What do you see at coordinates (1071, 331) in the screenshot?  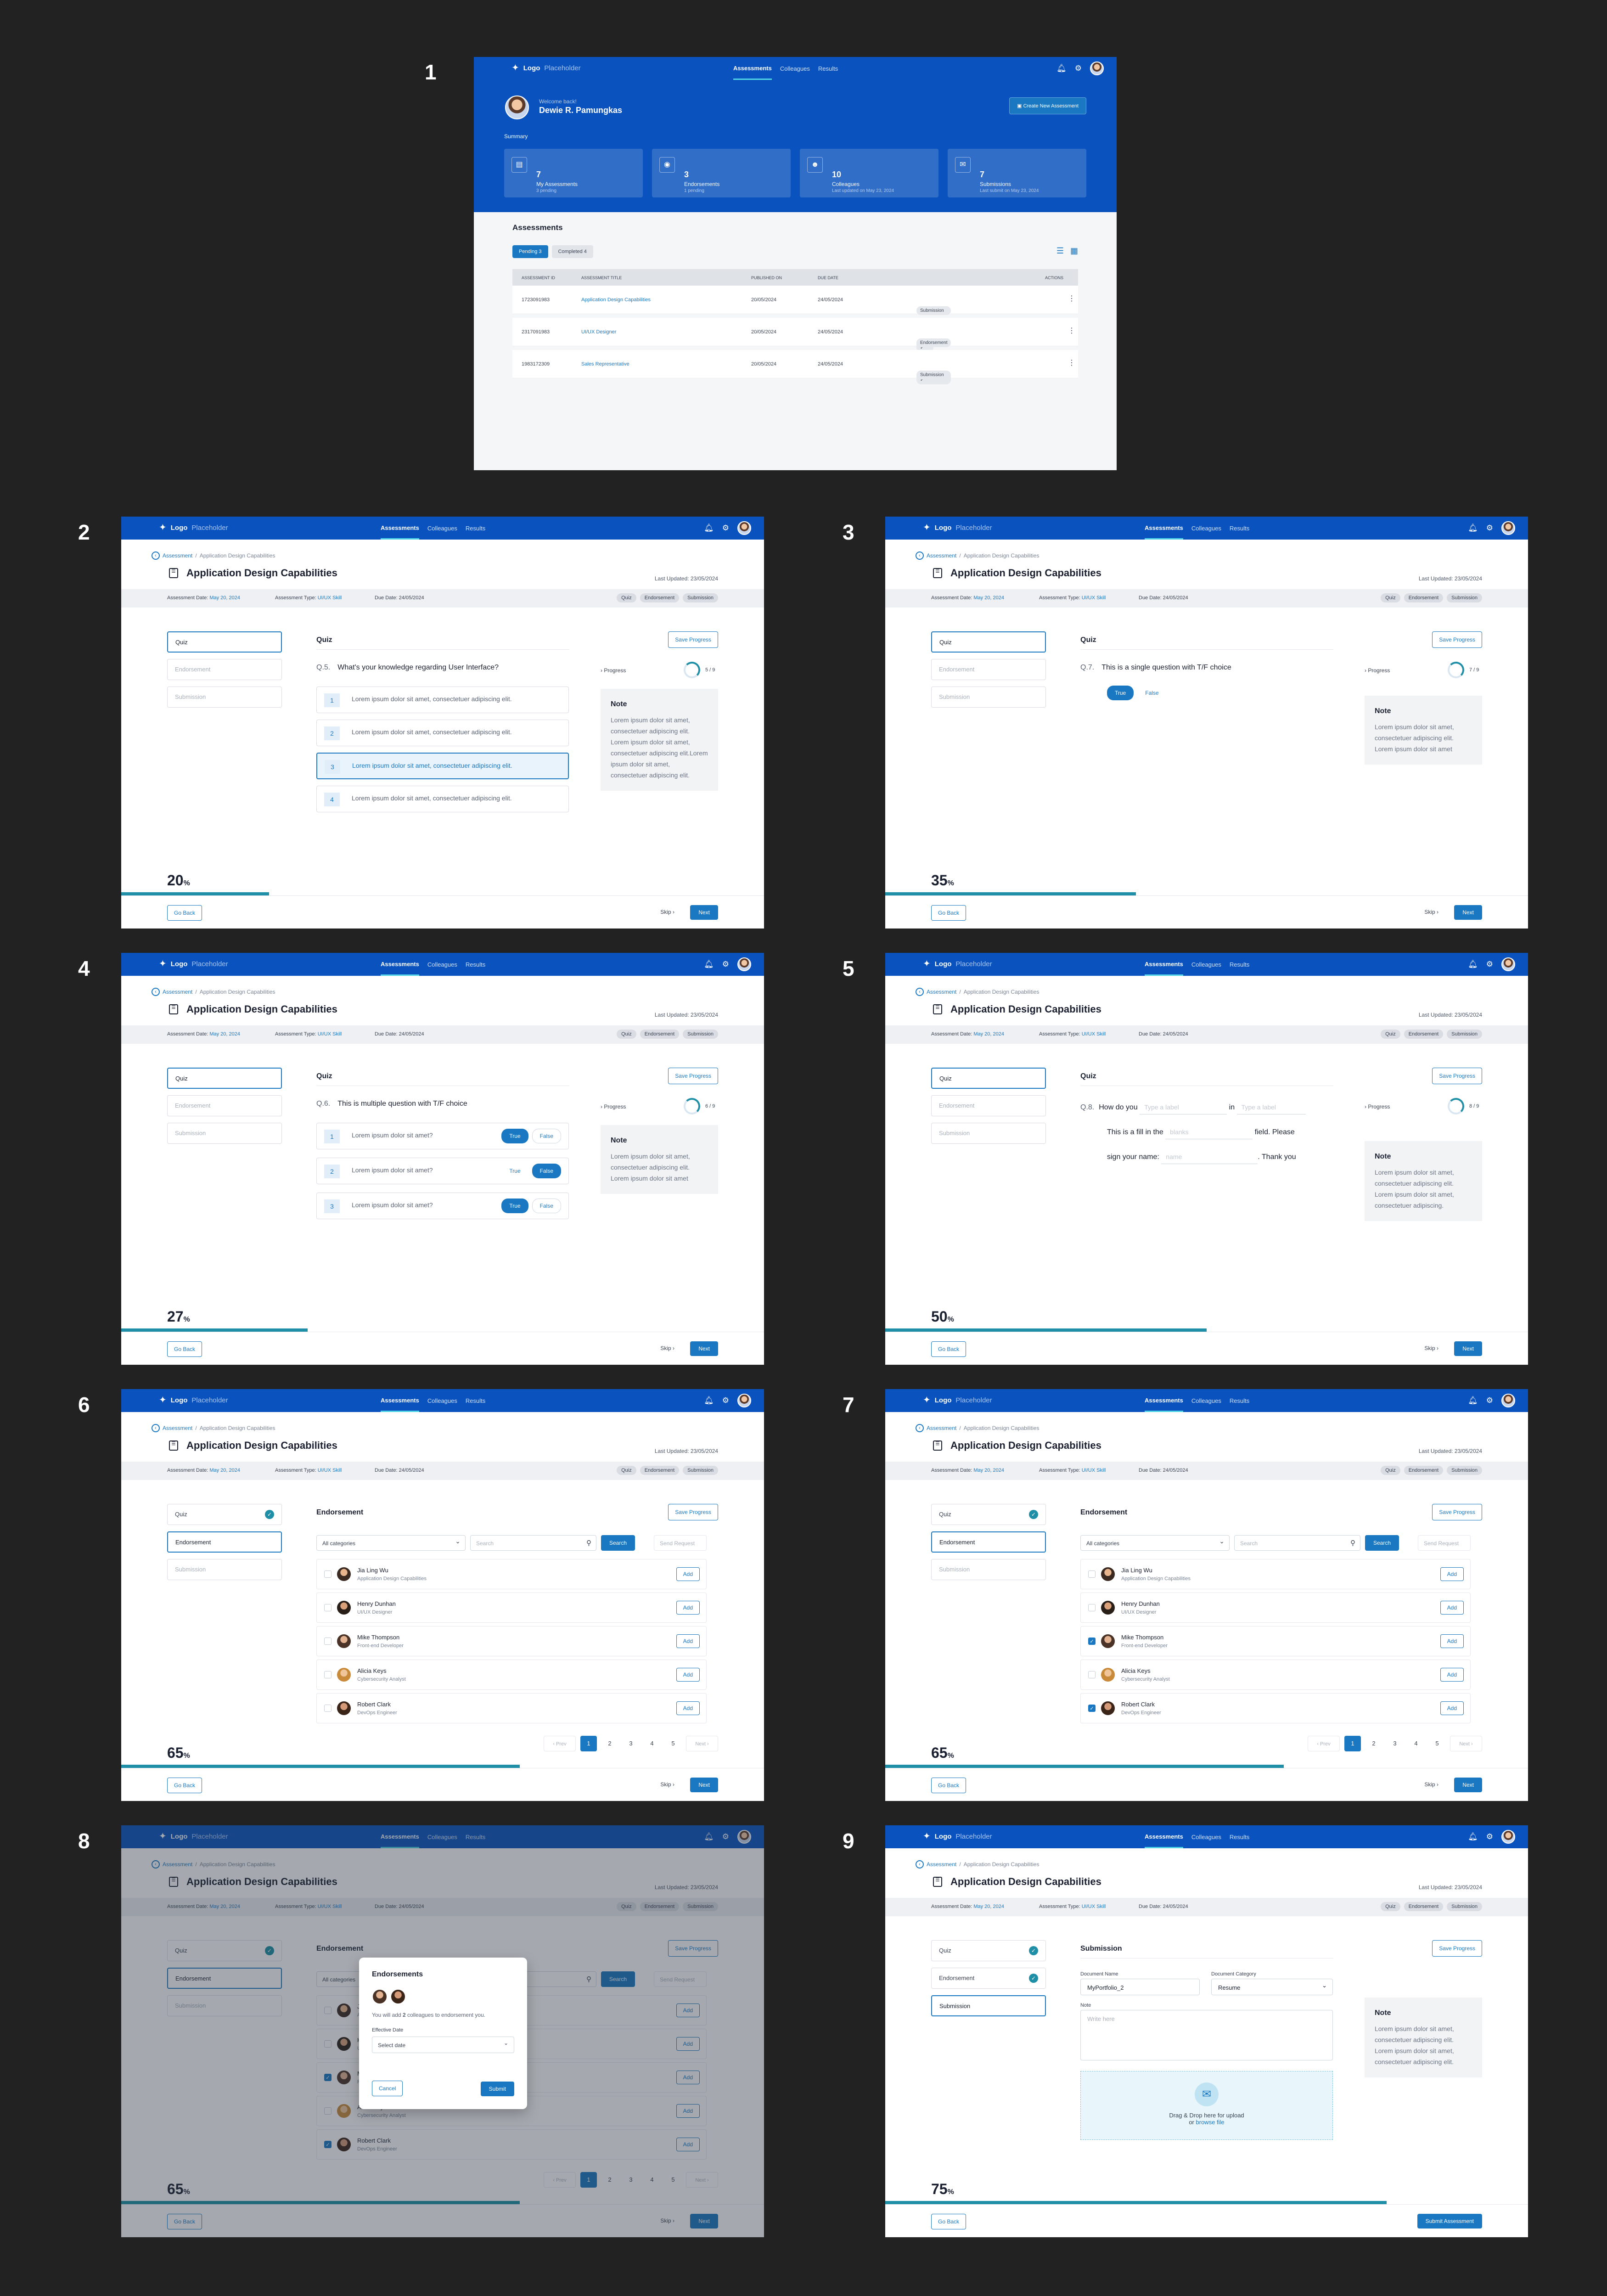 I see `more-actions-icon: ⋮` at bounding box center [1071, 331].